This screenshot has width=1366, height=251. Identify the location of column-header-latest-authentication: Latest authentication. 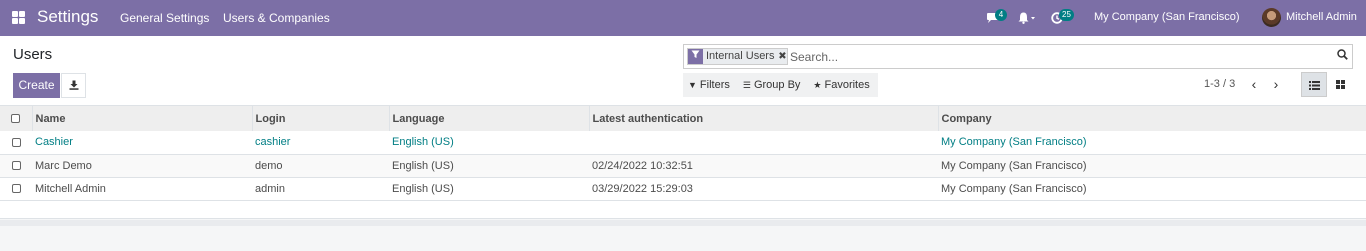
(763, 118).